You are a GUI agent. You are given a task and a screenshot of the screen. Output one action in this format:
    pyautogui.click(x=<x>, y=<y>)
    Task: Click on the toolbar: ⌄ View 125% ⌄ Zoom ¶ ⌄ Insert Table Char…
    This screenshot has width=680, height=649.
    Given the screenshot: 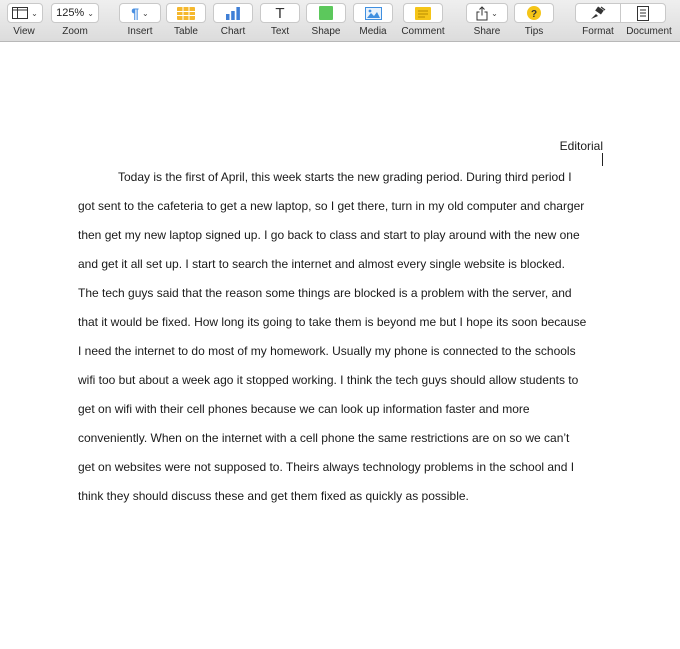 What is the action you would take?
    pyautogui.click(x=340, y=21)
    